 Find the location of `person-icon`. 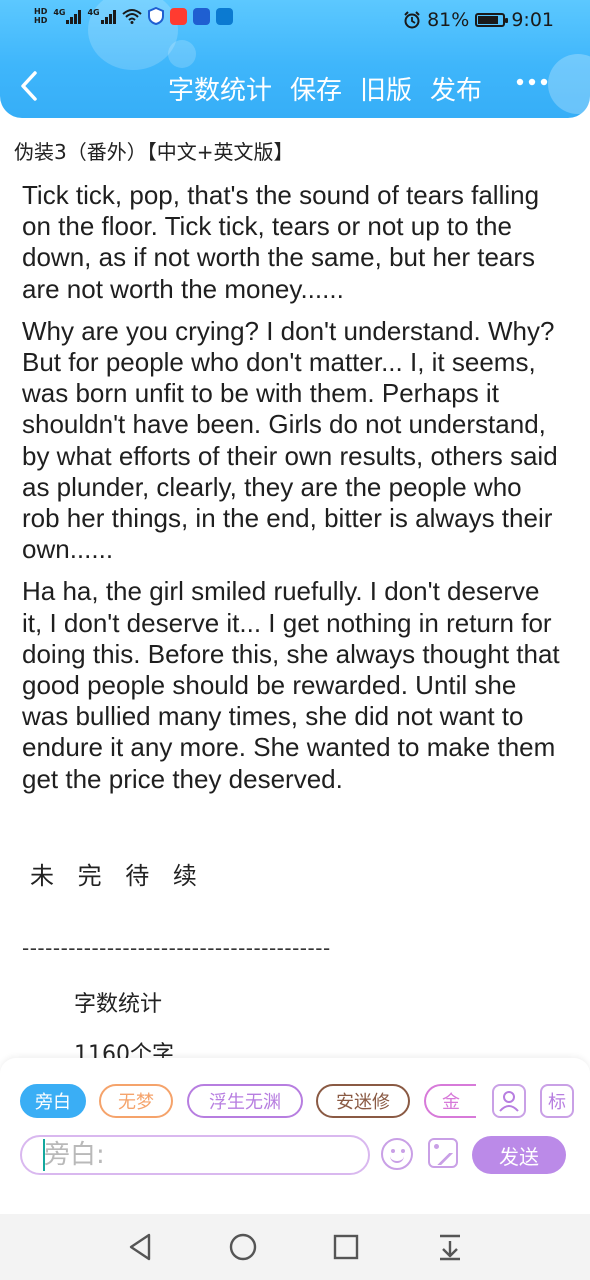

person-icon is located at coordinates (509, 1101).